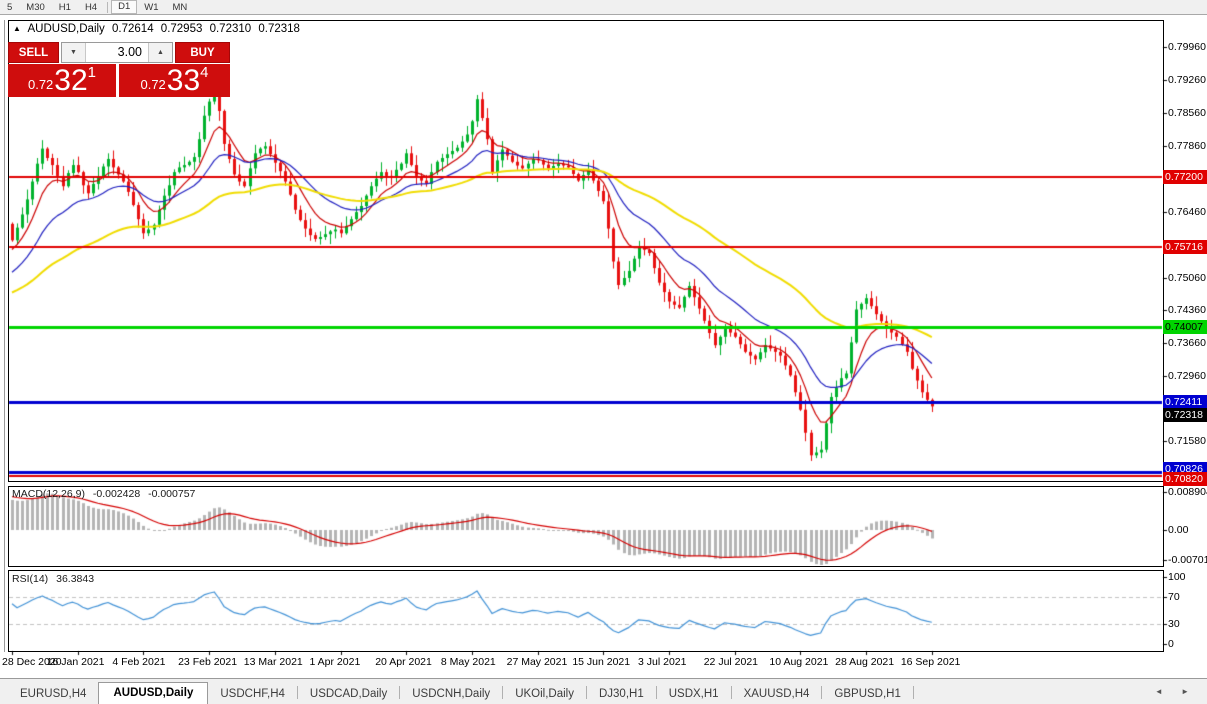 Image resolution: width=1207 pixels, height=704 pixels. I want to click on price-axis-label: 0.79260, so click(1187, 79).